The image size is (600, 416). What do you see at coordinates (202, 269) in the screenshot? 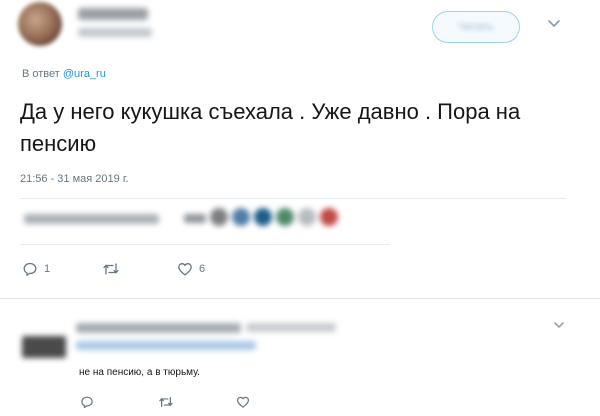
I see `like-count: 6` at bounding box center [202, 269].